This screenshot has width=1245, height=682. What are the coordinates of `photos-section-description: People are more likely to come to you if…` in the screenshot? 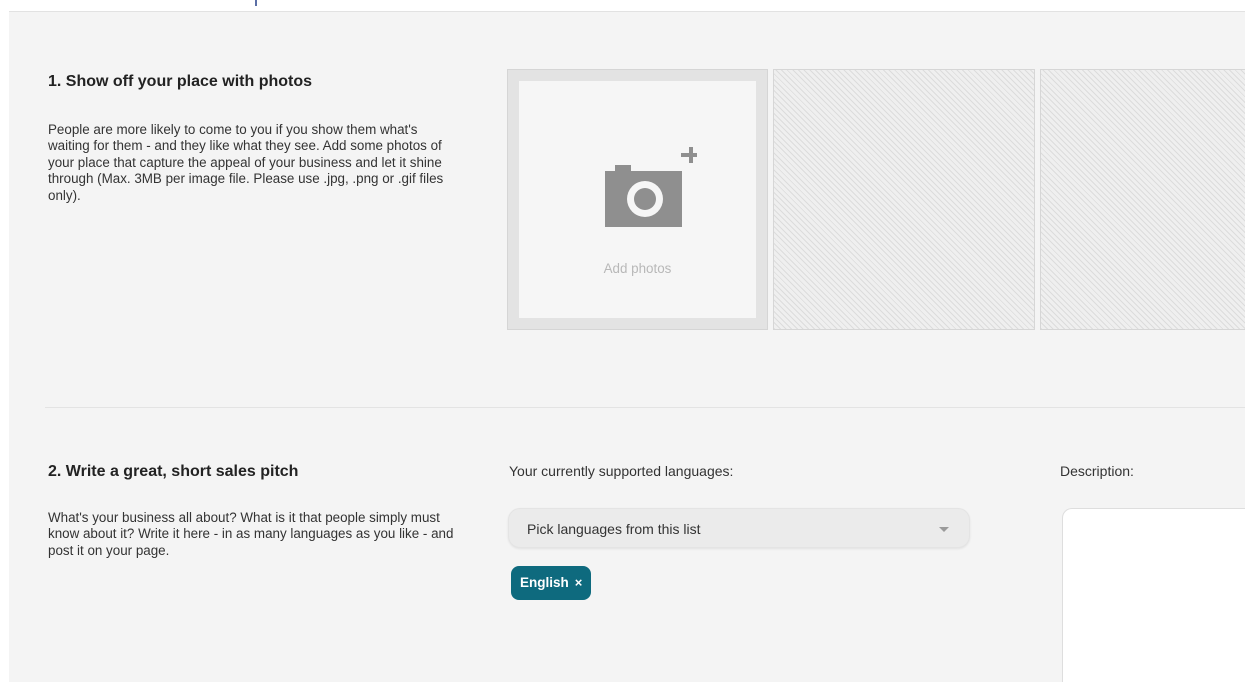 It's located at (246, 162).